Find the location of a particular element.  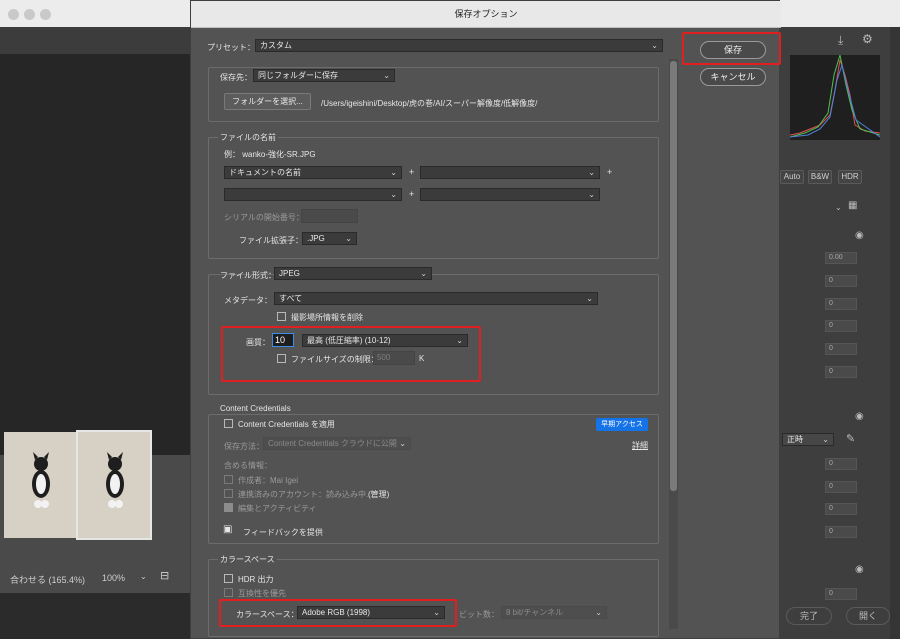

auto-button: Auto is located at coordinates (792, 177).